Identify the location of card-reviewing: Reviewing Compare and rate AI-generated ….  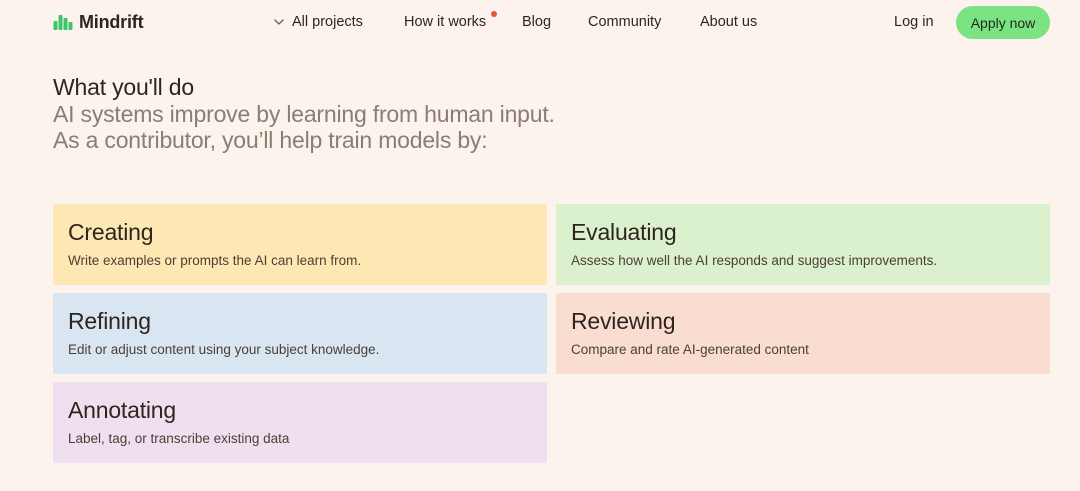
(803, 333).